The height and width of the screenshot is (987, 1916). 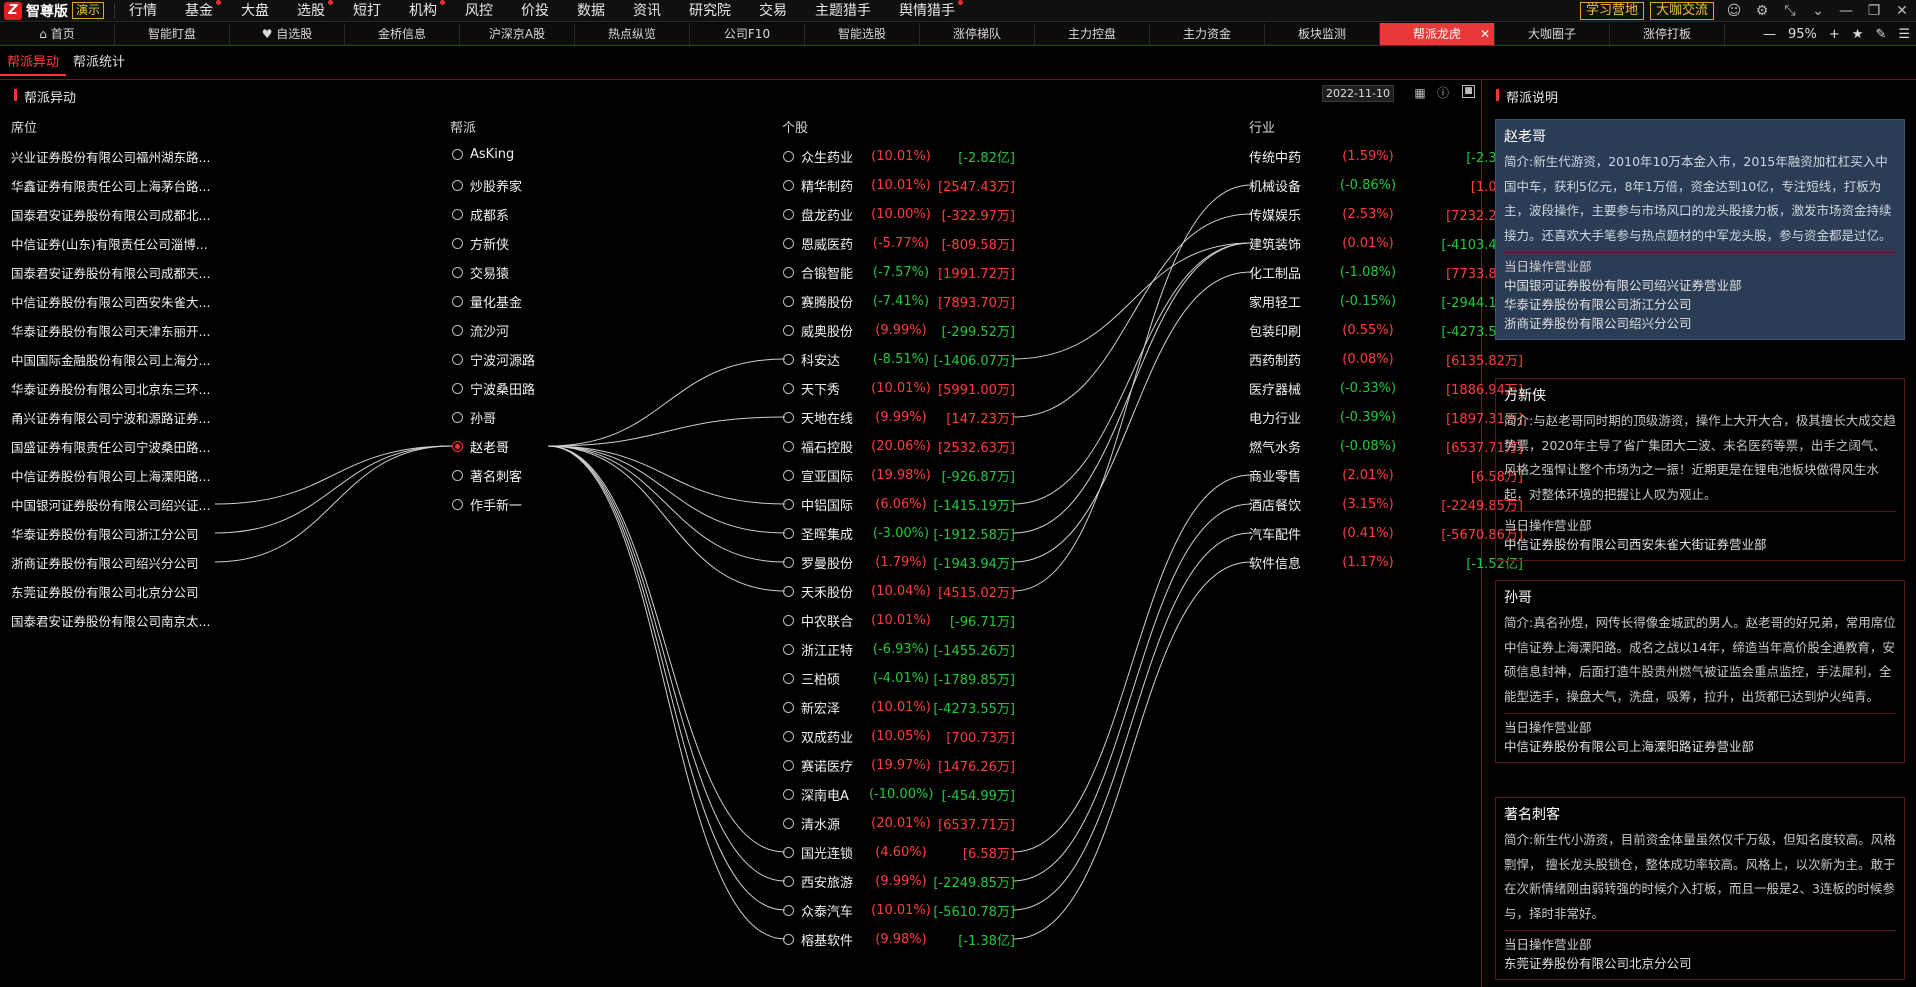 What do you see at coordinates (899, 156) in the screenshot?
I see `stock-item: 众生药业 (10.01%) [-2.82亿]` at bounding box center [899, 156].